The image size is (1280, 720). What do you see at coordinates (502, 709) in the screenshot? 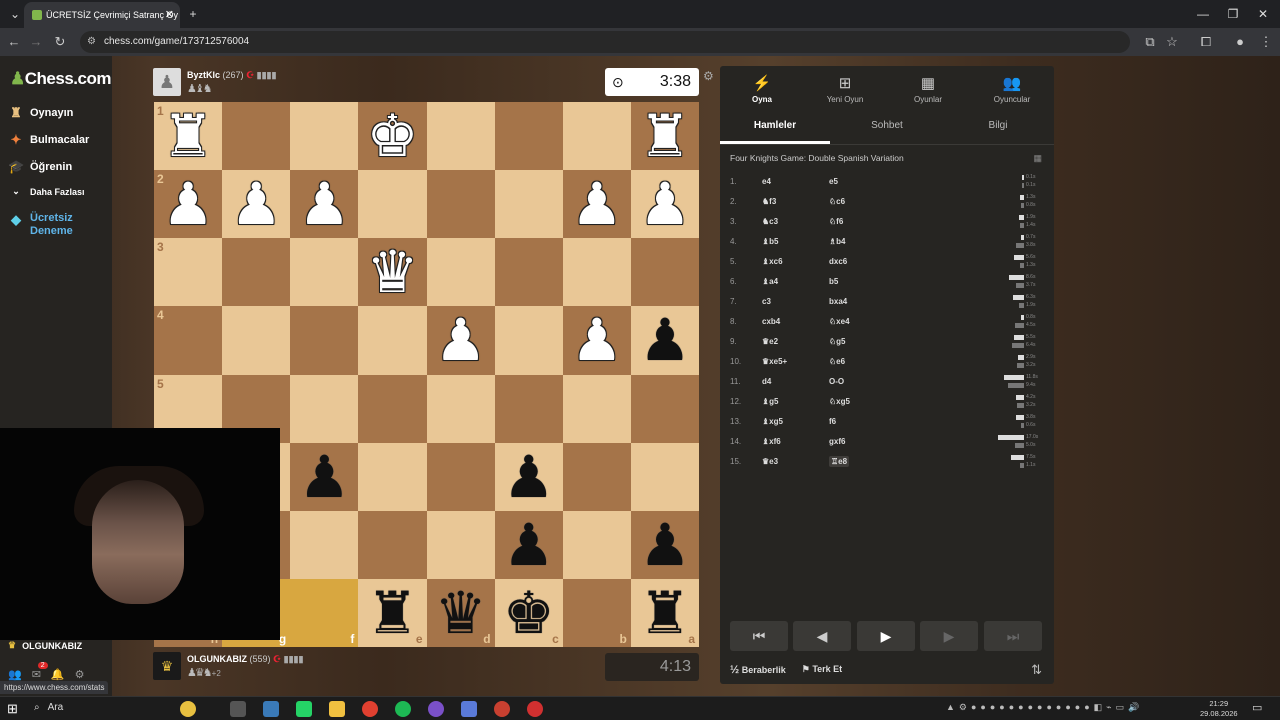
I see `chrome-active-icon` at bounding box center [502, 709].